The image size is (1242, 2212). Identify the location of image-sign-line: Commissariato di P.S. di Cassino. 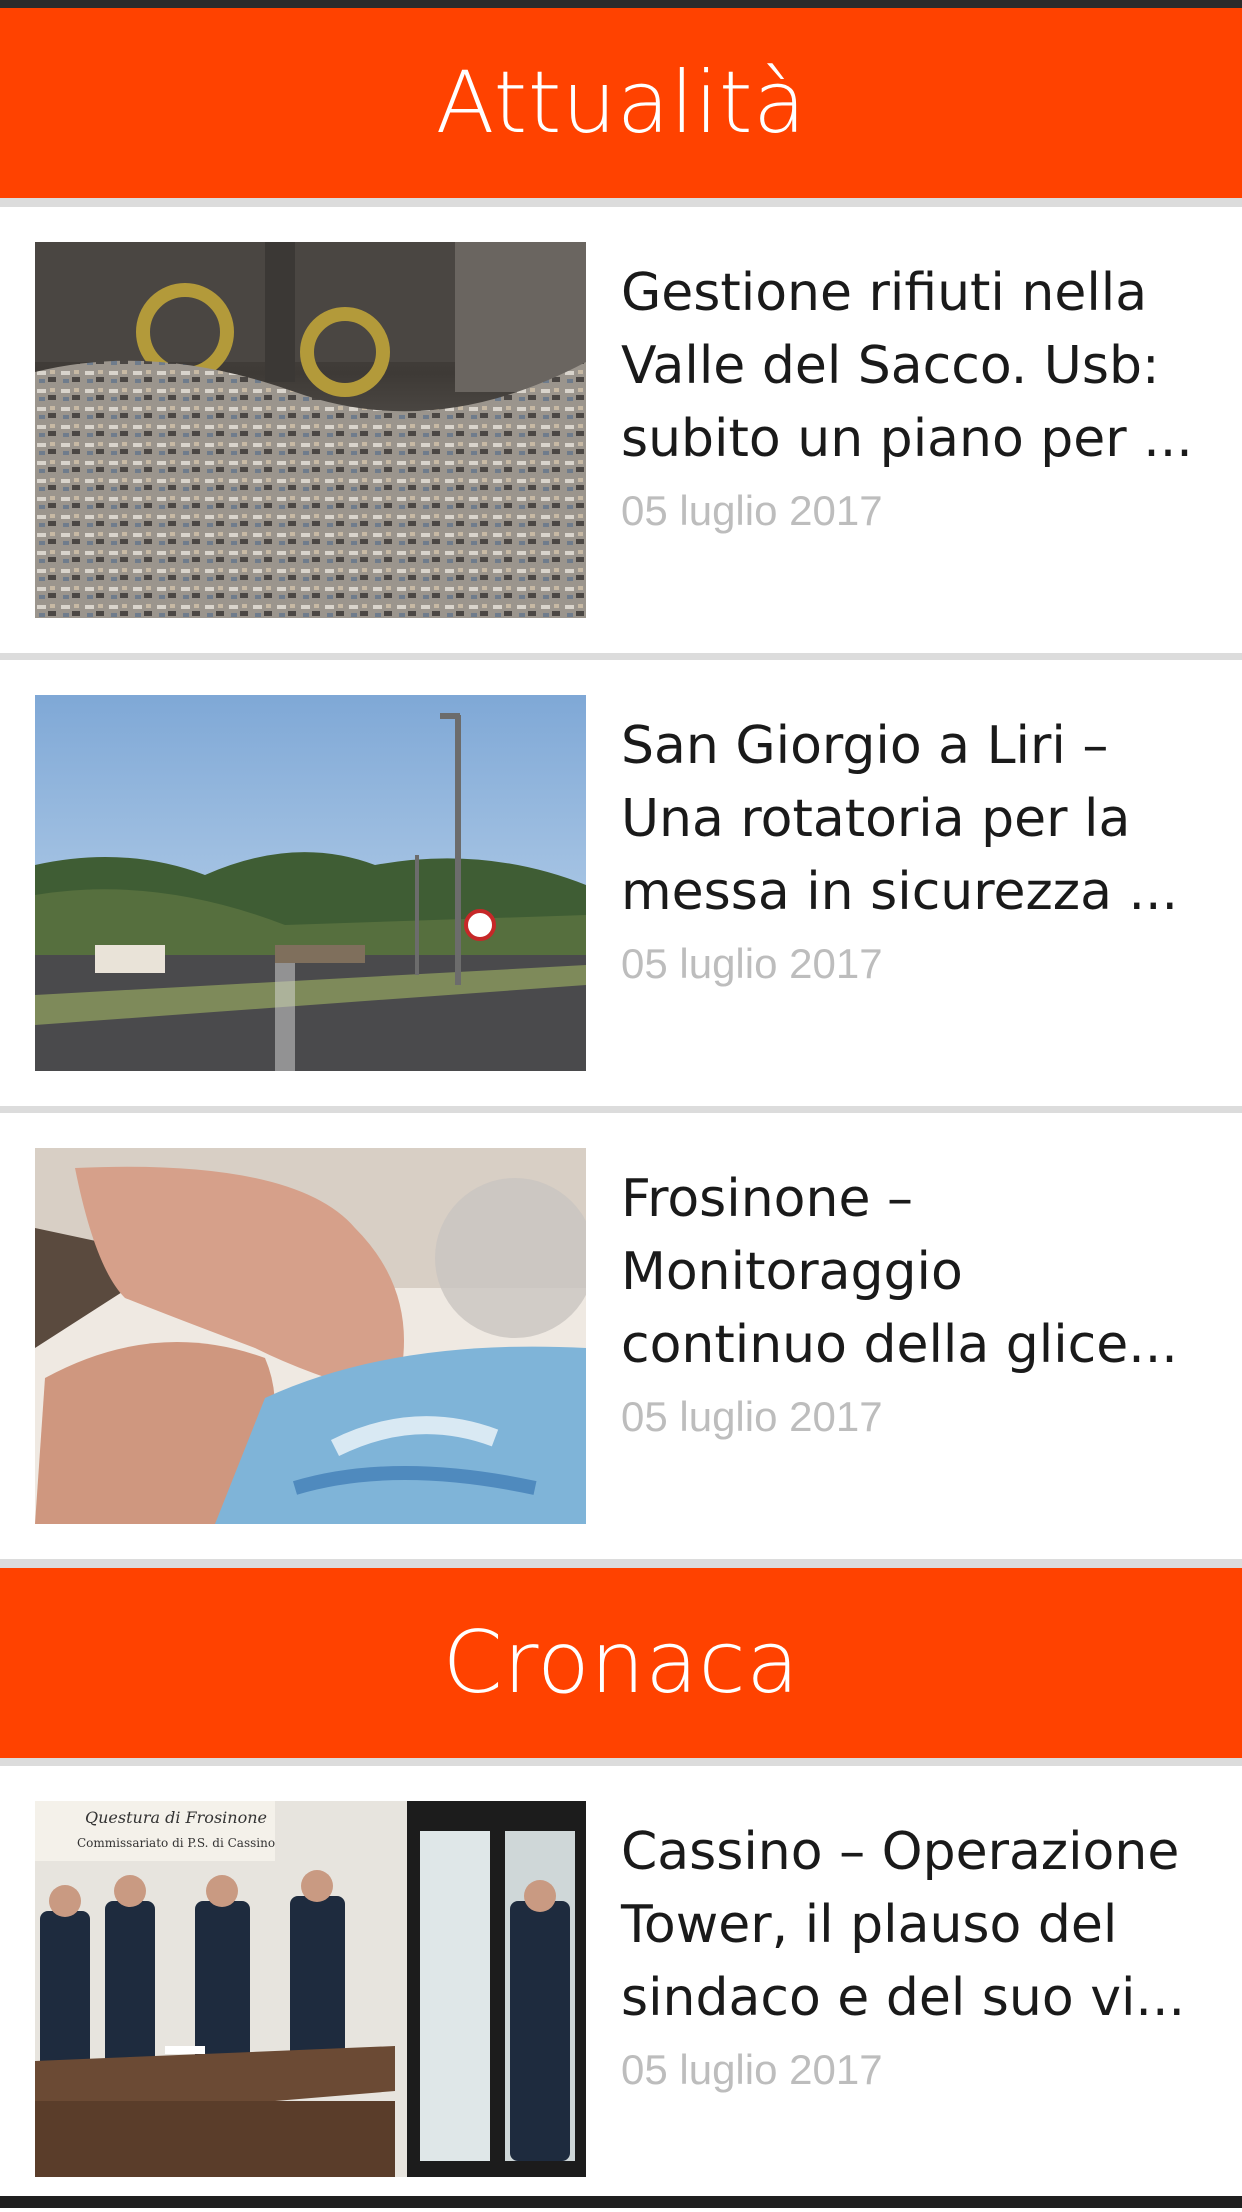
(176, 1843).